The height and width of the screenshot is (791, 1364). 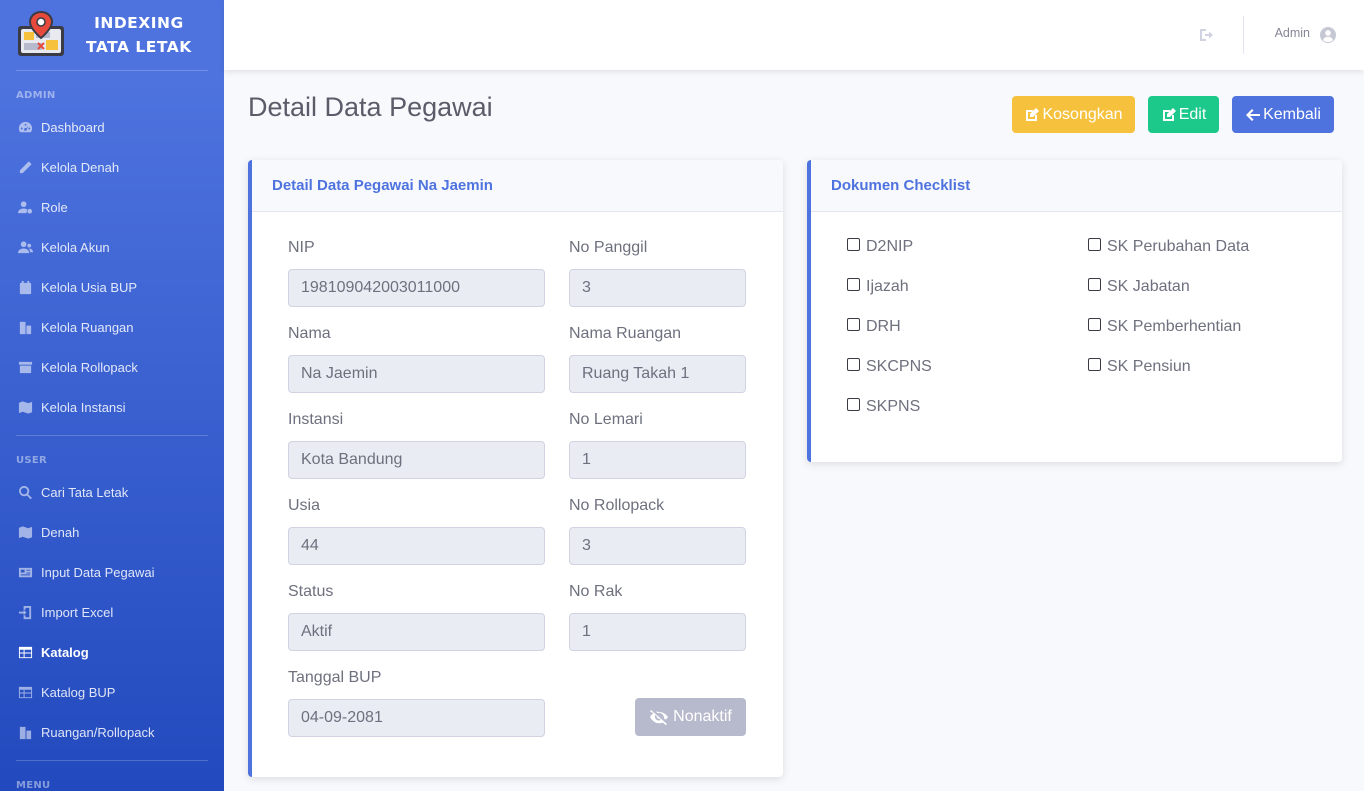 What do you see at coordinates (85, 492) in the screenshot?
I see `sidebar-item-label: Cari Tata Letak` at bounding box center [85, 492].